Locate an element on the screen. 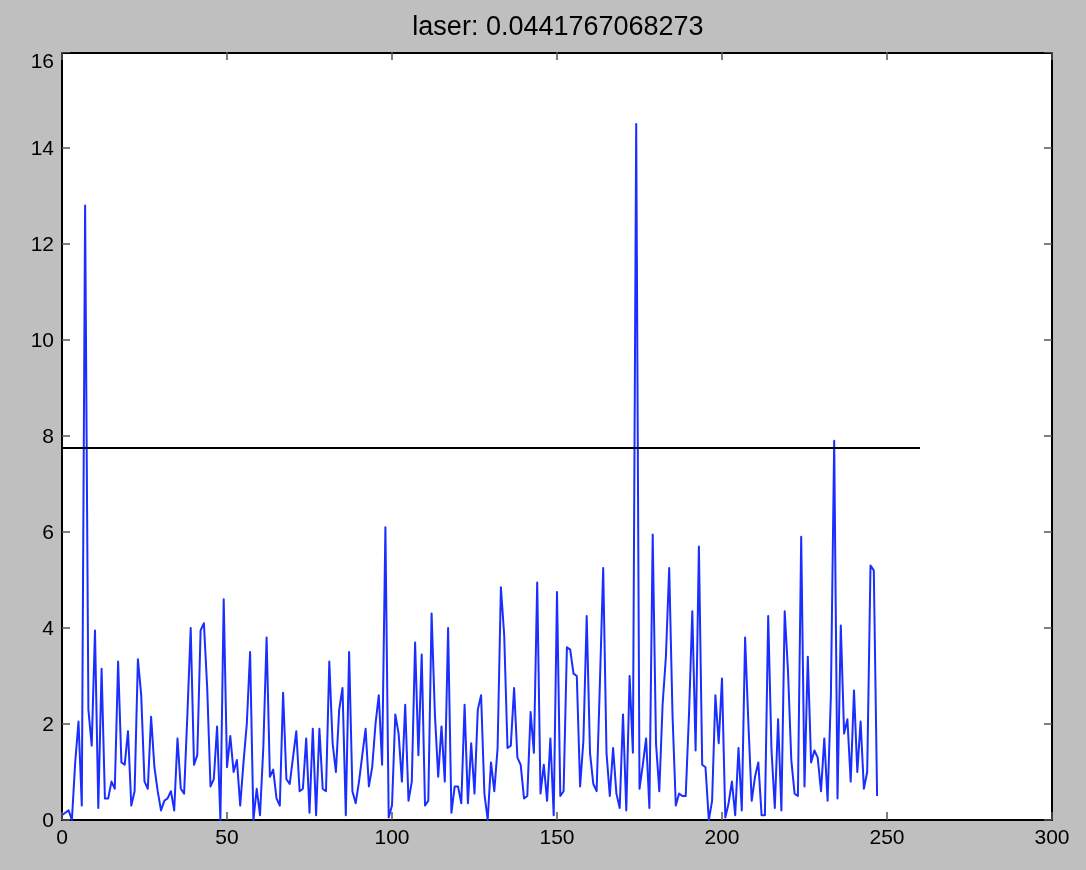 This screenshot has height=870, width=1086. tick-label: 10 is located at coordinates (42, 339).